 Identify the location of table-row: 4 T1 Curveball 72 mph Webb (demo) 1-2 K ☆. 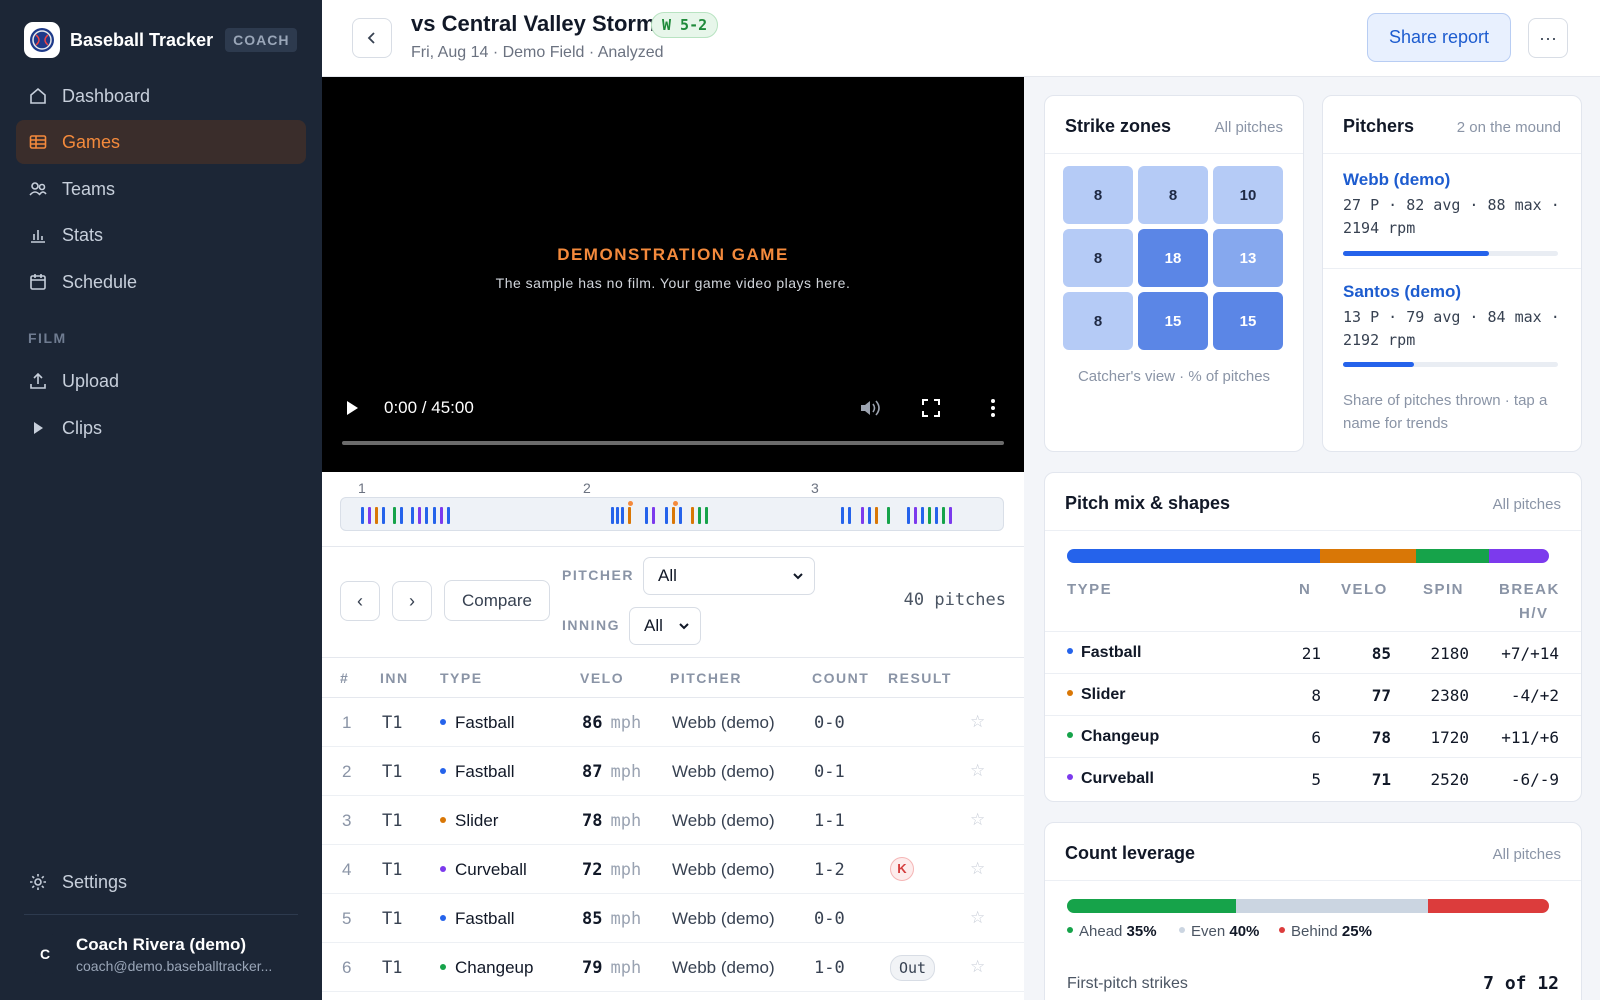
(673, 869).